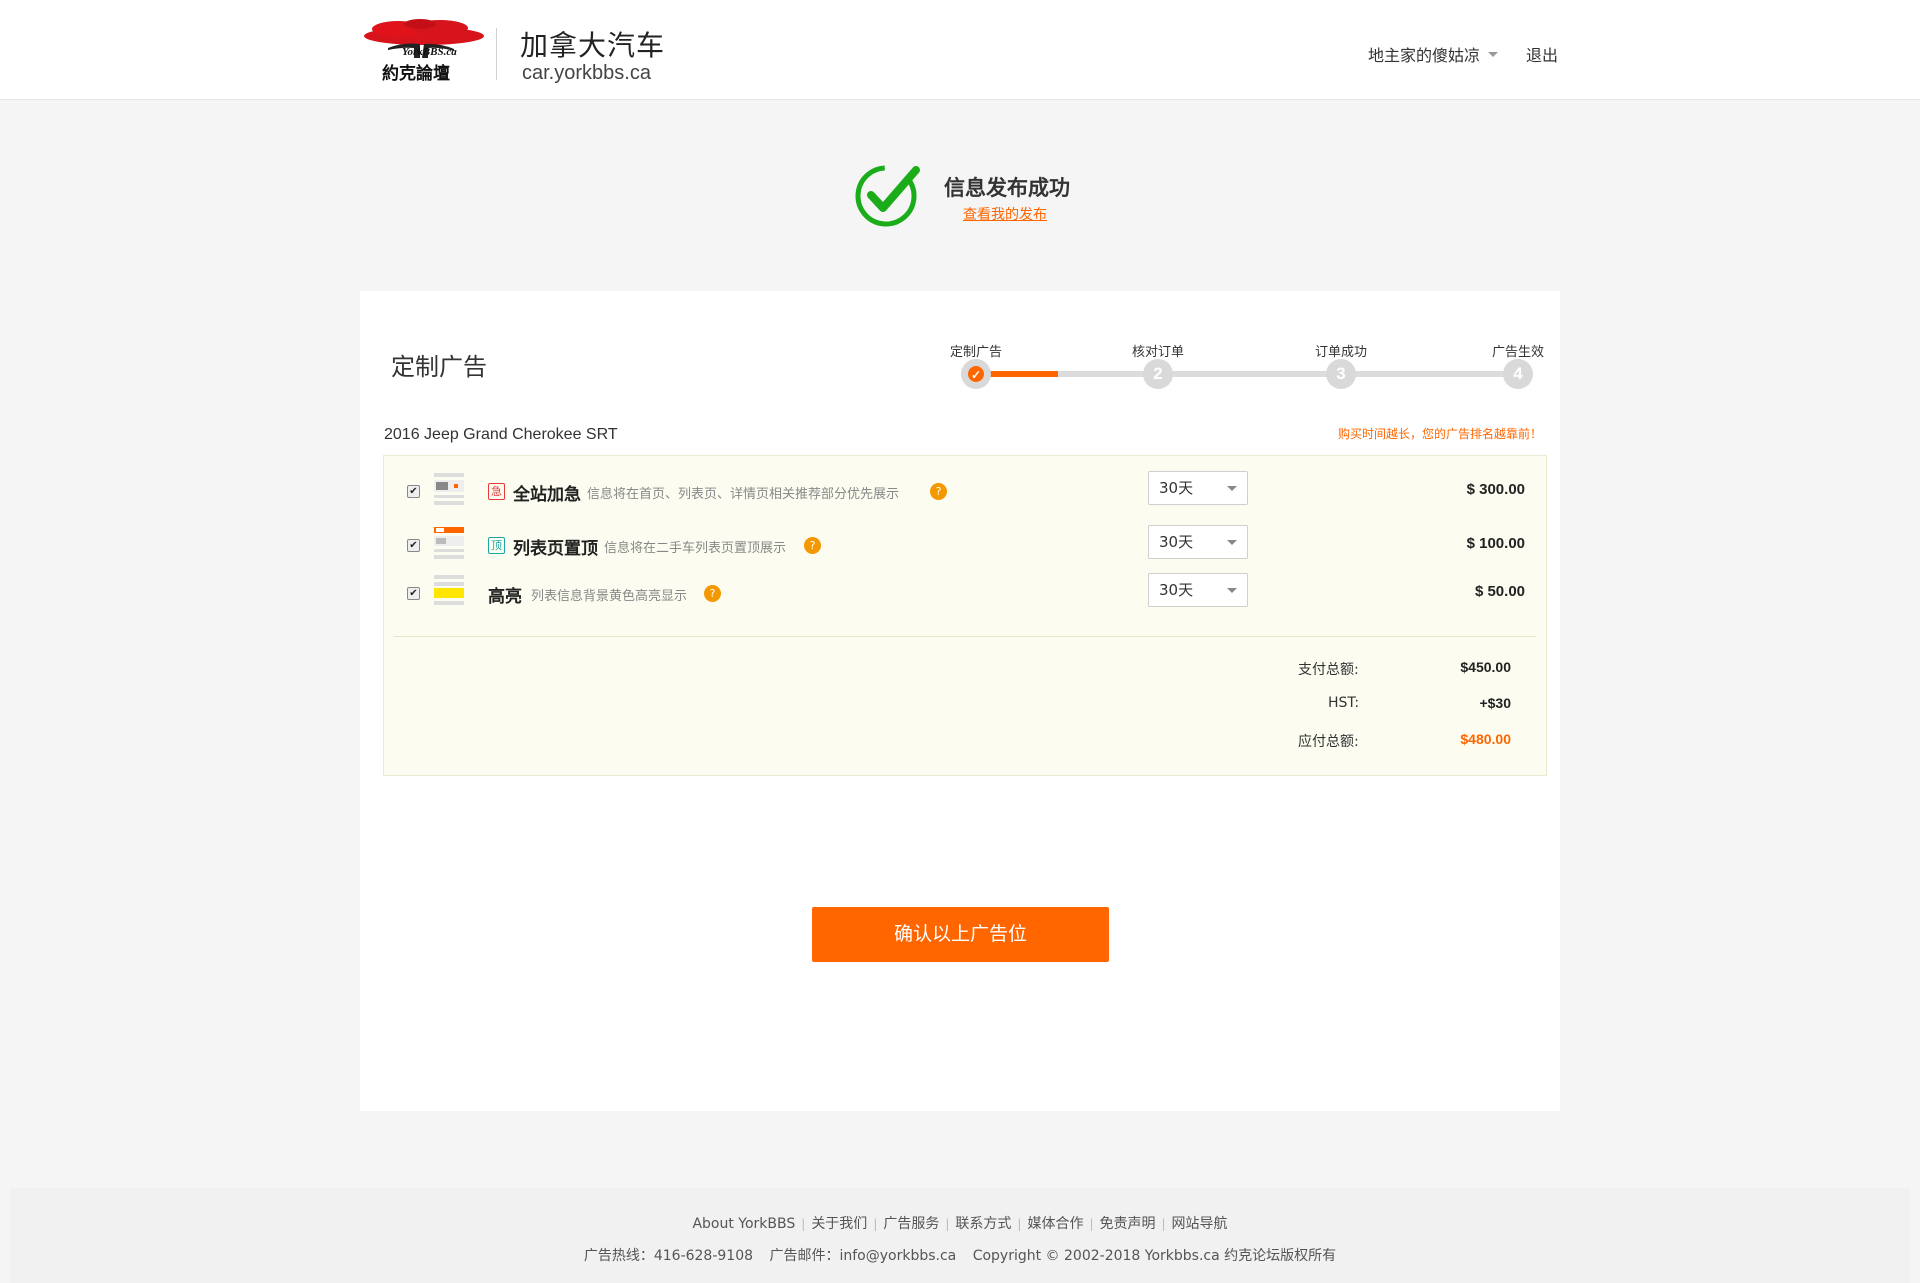 The width and height of the screenshot is (1920, 1283). I want to click on ad-description: 信息将在二手车列表页置顶展示, so click(695, 548).